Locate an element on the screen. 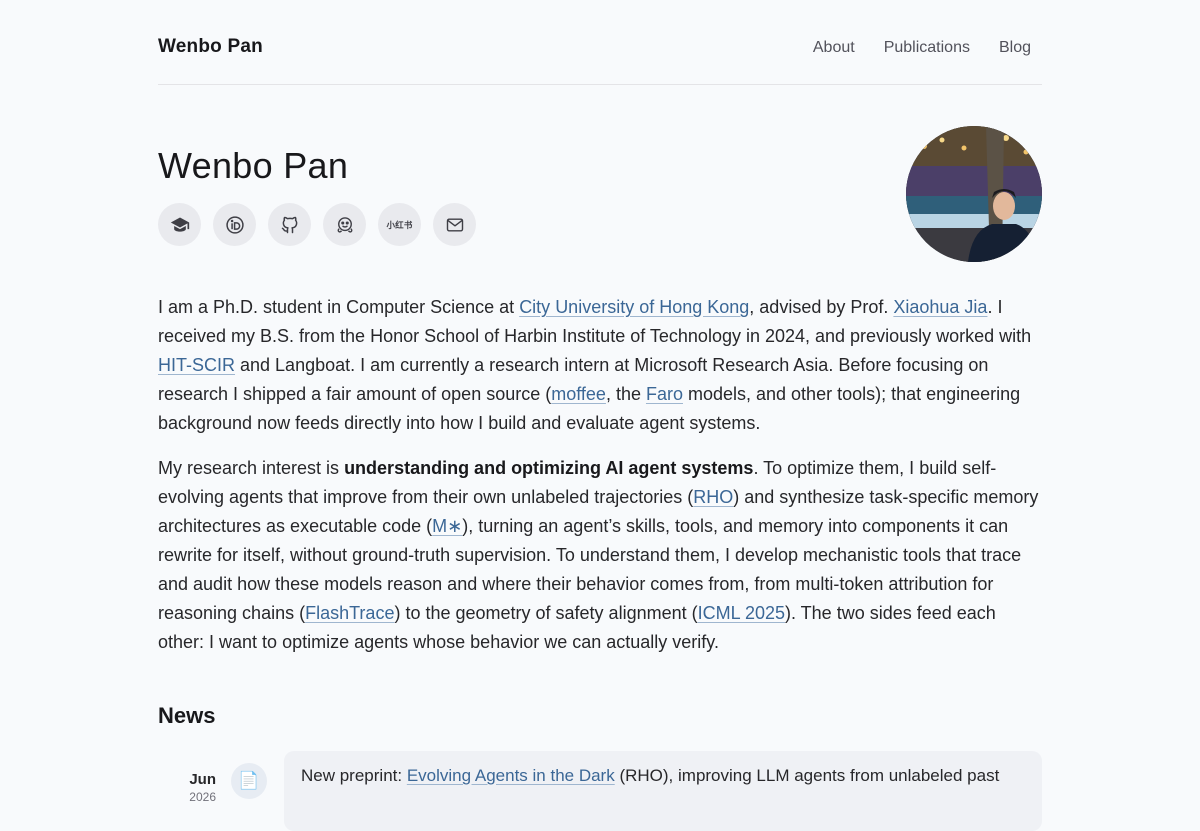 The height and width of the screenshot is (831, 1200). orcid-icon is located at coordinates (234, 224).